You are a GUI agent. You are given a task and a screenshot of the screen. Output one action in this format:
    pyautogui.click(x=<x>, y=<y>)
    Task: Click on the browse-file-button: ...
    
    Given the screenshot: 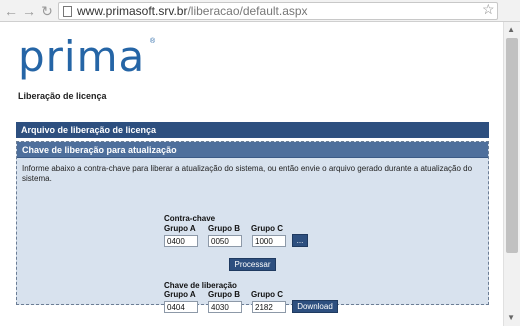 What is the action you would take?
    pyautogui.click(x=300, y=240)
    